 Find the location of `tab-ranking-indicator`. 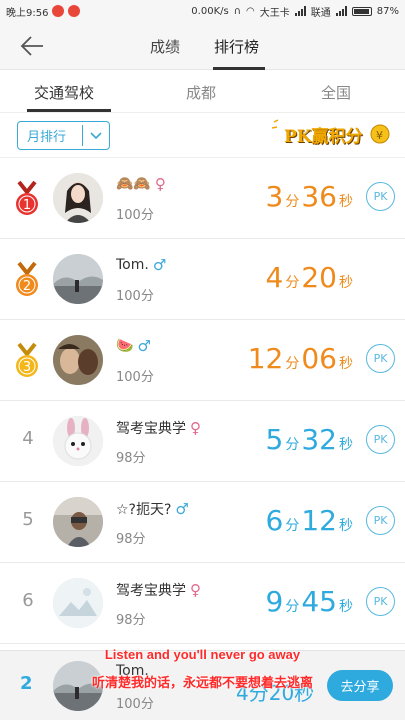

tab-ranking-indicator is located at coordinates (239, 68).